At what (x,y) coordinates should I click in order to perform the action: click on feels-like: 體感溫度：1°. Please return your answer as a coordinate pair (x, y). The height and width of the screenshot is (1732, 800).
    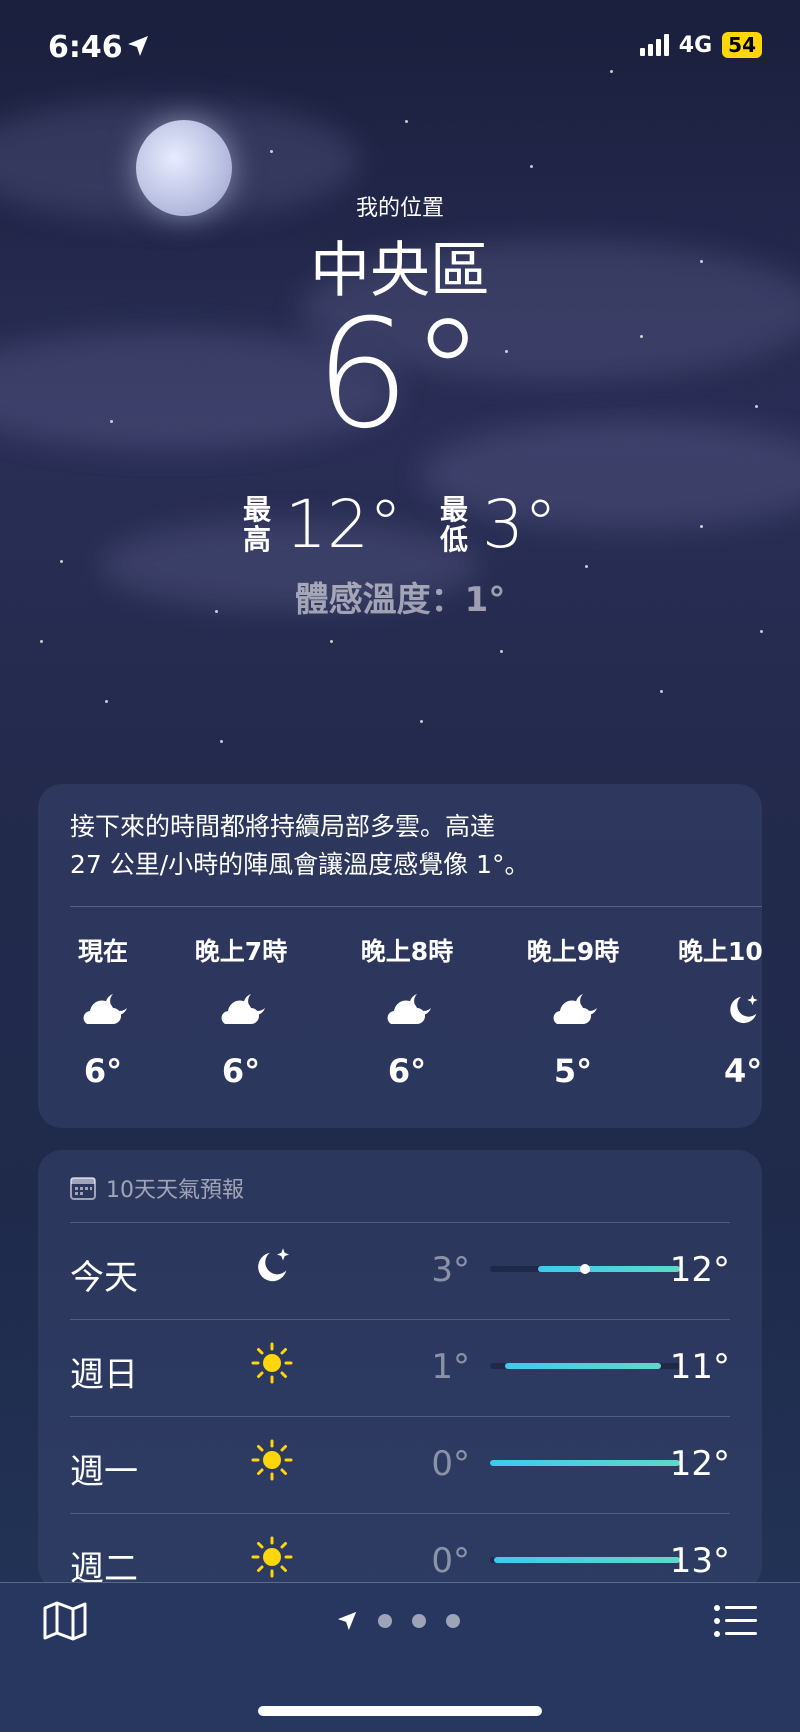
    Looking at the image, I should click on (400, 600).